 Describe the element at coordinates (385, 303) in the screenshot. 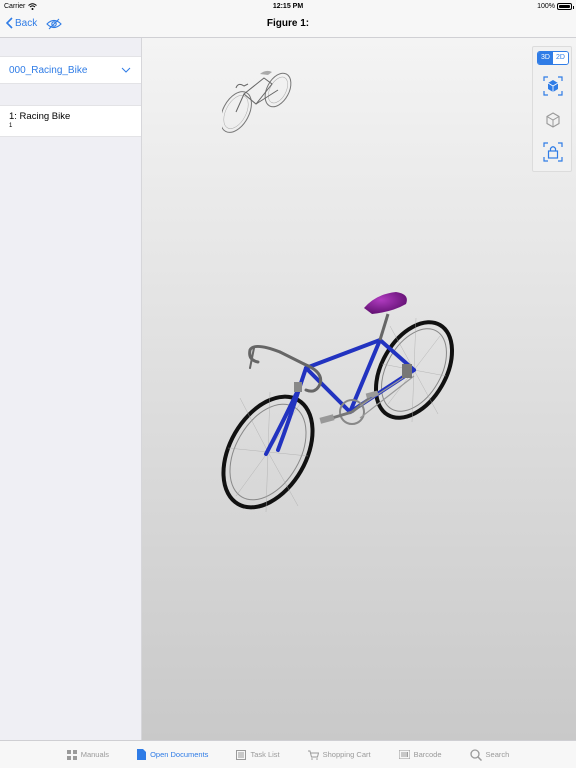

I see `saddle` at that location.